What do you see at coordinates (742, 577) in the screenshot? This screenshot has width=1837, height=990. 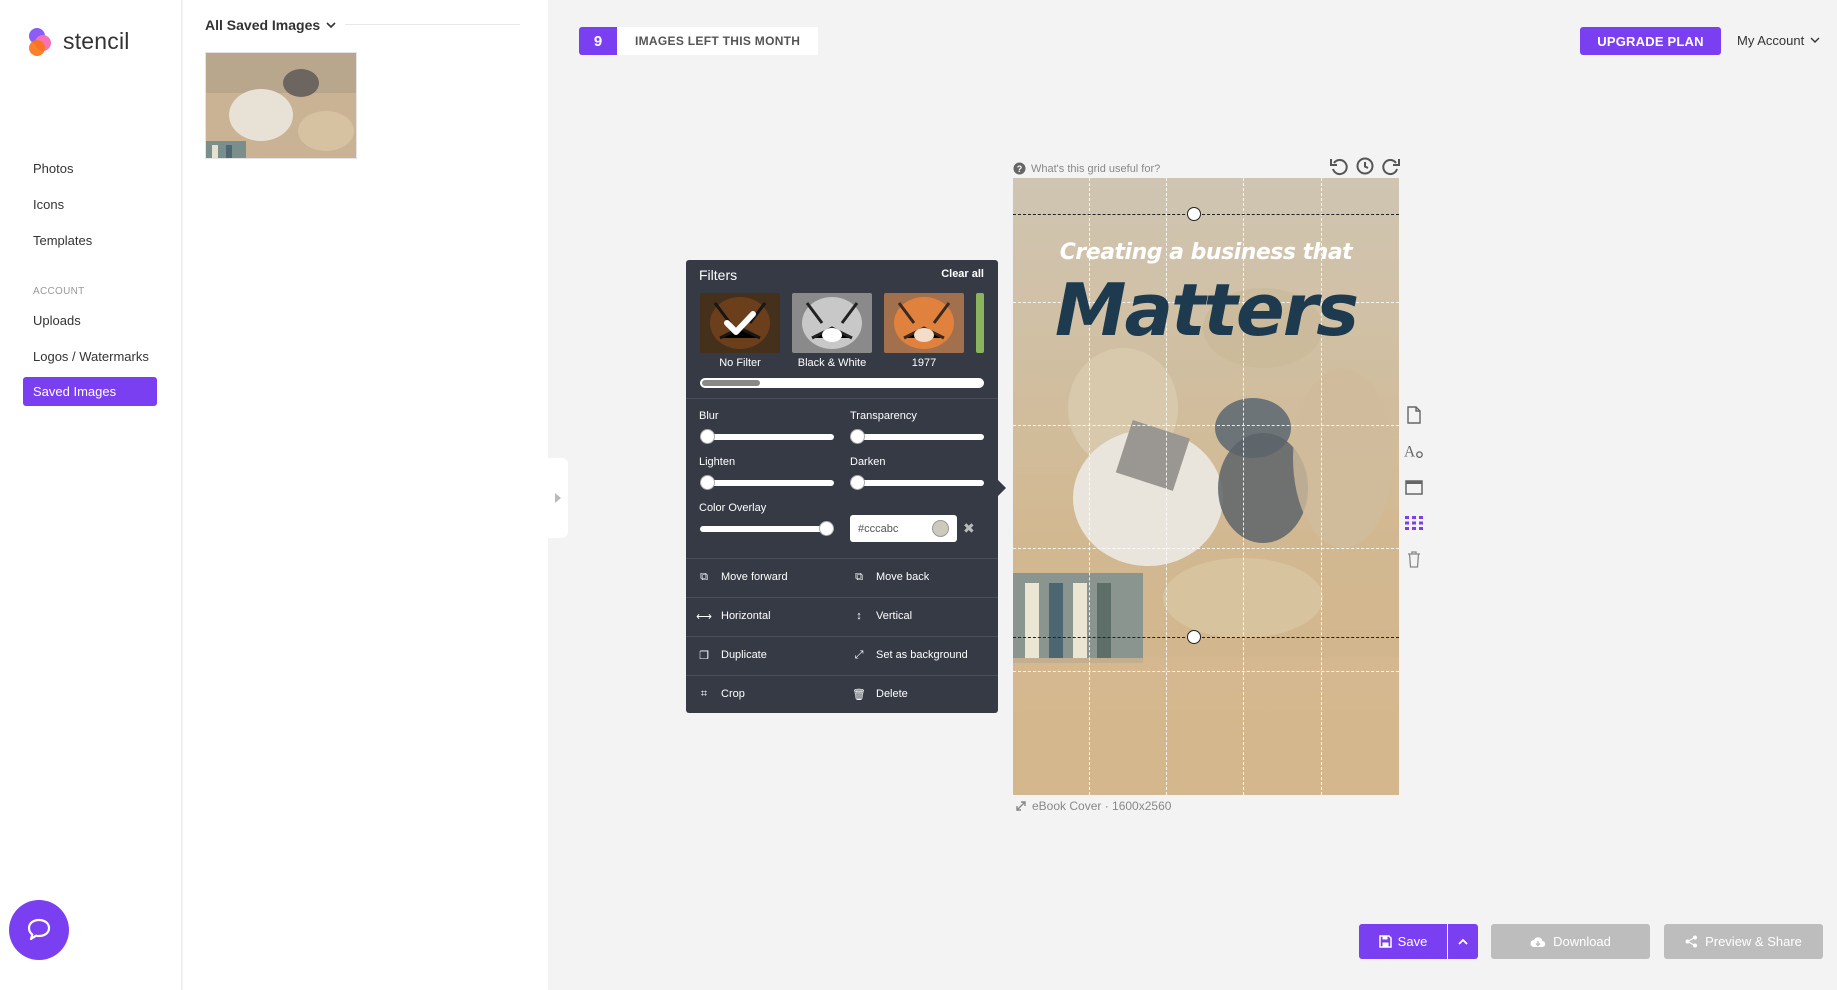 I see `move-forward-button: ⧉ Move forward` at bounding box center [742, 577].